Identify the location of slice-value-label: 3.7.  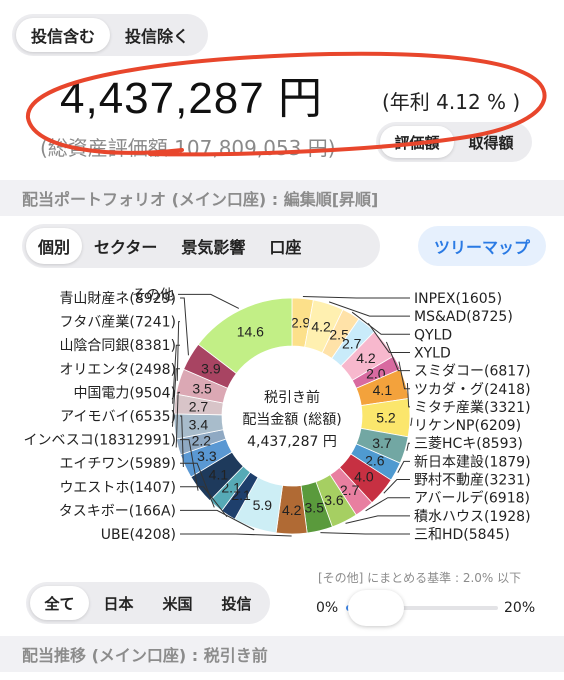
(382, 443).